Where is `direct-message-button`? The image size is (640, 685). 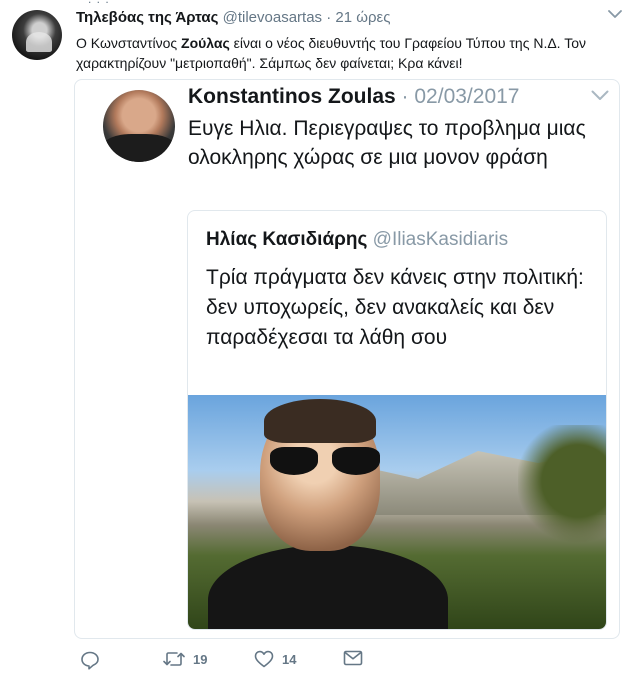
direct-message-button is located at coordinates (353, 658).